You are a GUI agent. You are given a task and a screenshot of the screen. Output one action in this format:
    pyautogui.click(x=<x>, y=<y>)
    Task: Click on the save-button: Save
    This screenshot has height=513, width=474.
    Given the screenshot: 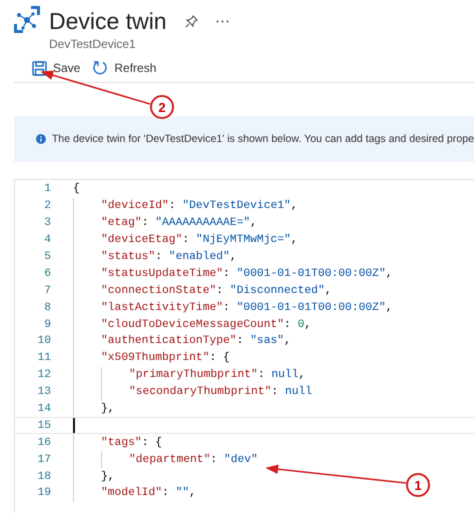 What is the action you would take?
    pyautogui.click(x=56, y=68)
    